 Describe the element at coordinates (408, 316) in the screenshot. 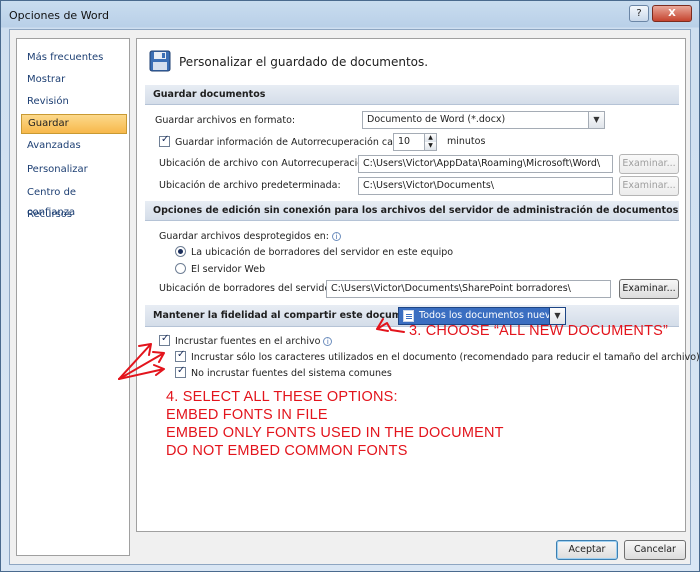

I see `document-icon` at that location.